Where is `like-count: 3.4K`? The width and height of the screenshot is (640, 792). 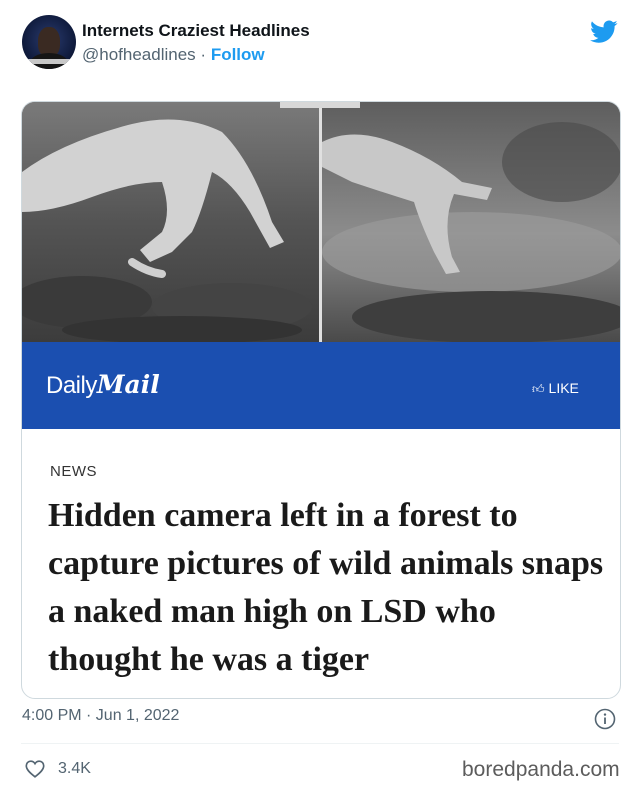
like-count: 3.4K is located at coordinates (74, 769).